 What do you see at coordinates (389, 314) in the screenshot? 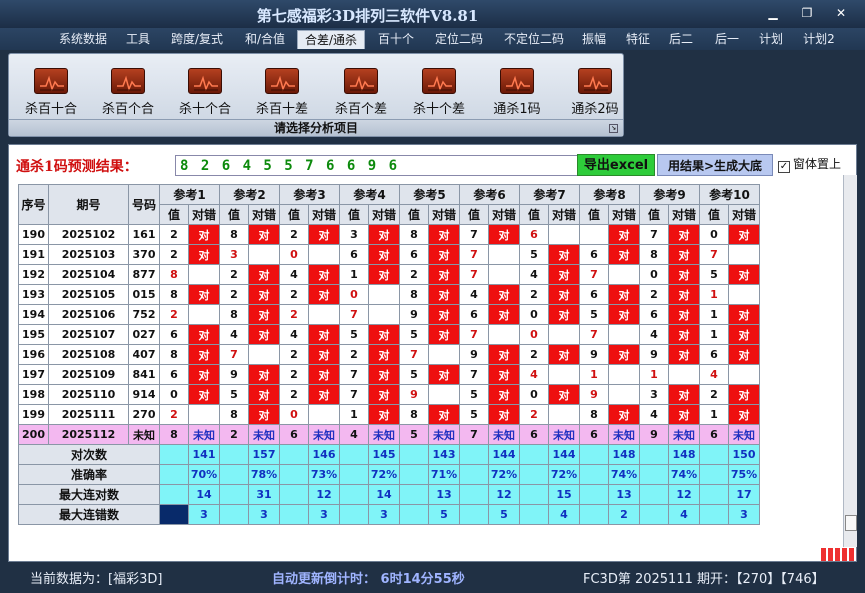
I see `table-row: 194 2025106 752 2 8 对 2 7 9 对 6 对 0 对 5 对 6 对 1 对` at bounding box center [389, 314].